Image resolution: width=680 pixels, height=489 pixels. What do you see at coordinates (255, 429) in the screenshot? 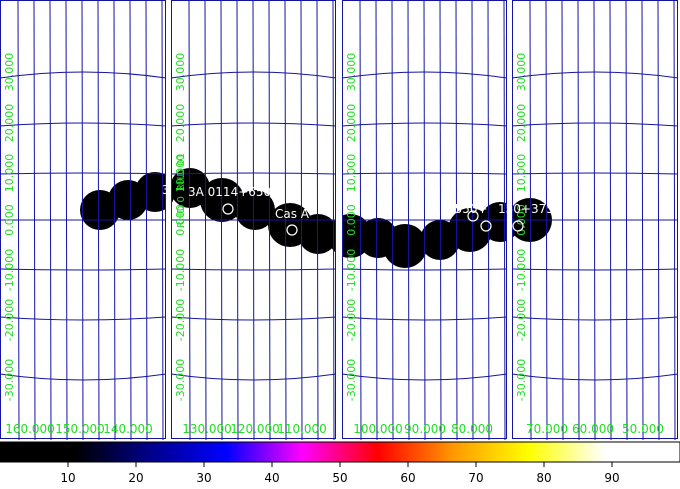
I see `longitude-label: 120.000` at bounding box center [255, 429].